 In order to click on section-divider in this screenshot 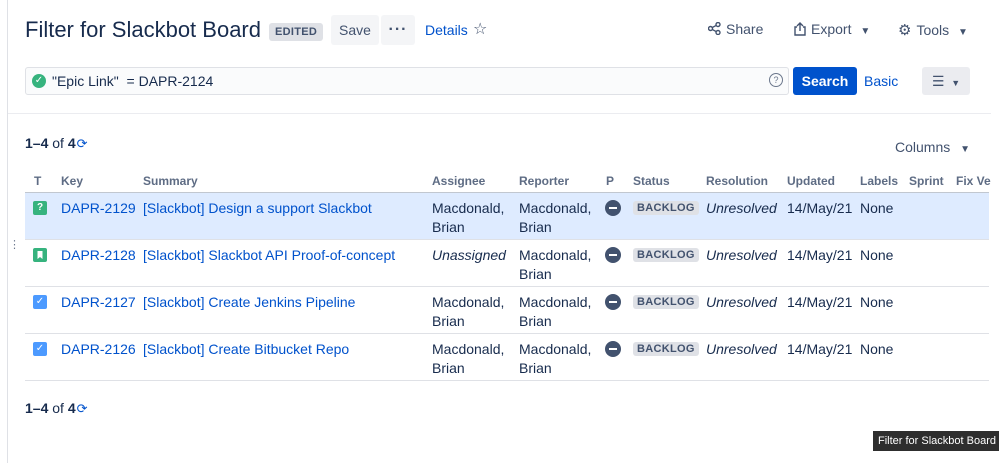, I will do `click(499, 113)`.